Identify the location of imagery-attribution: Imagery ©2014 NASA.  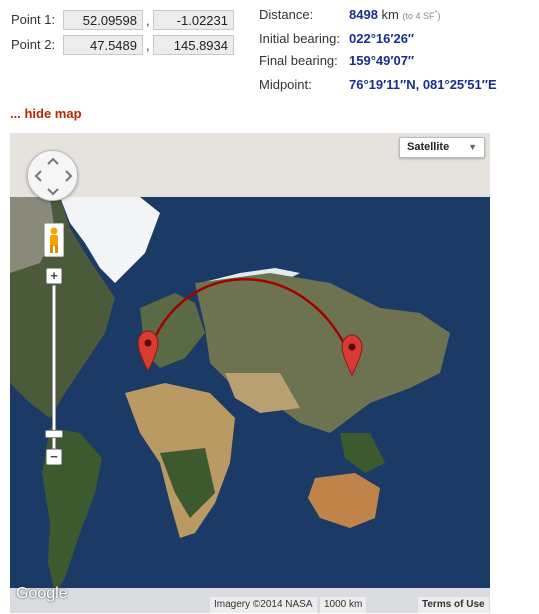
(263, 605).